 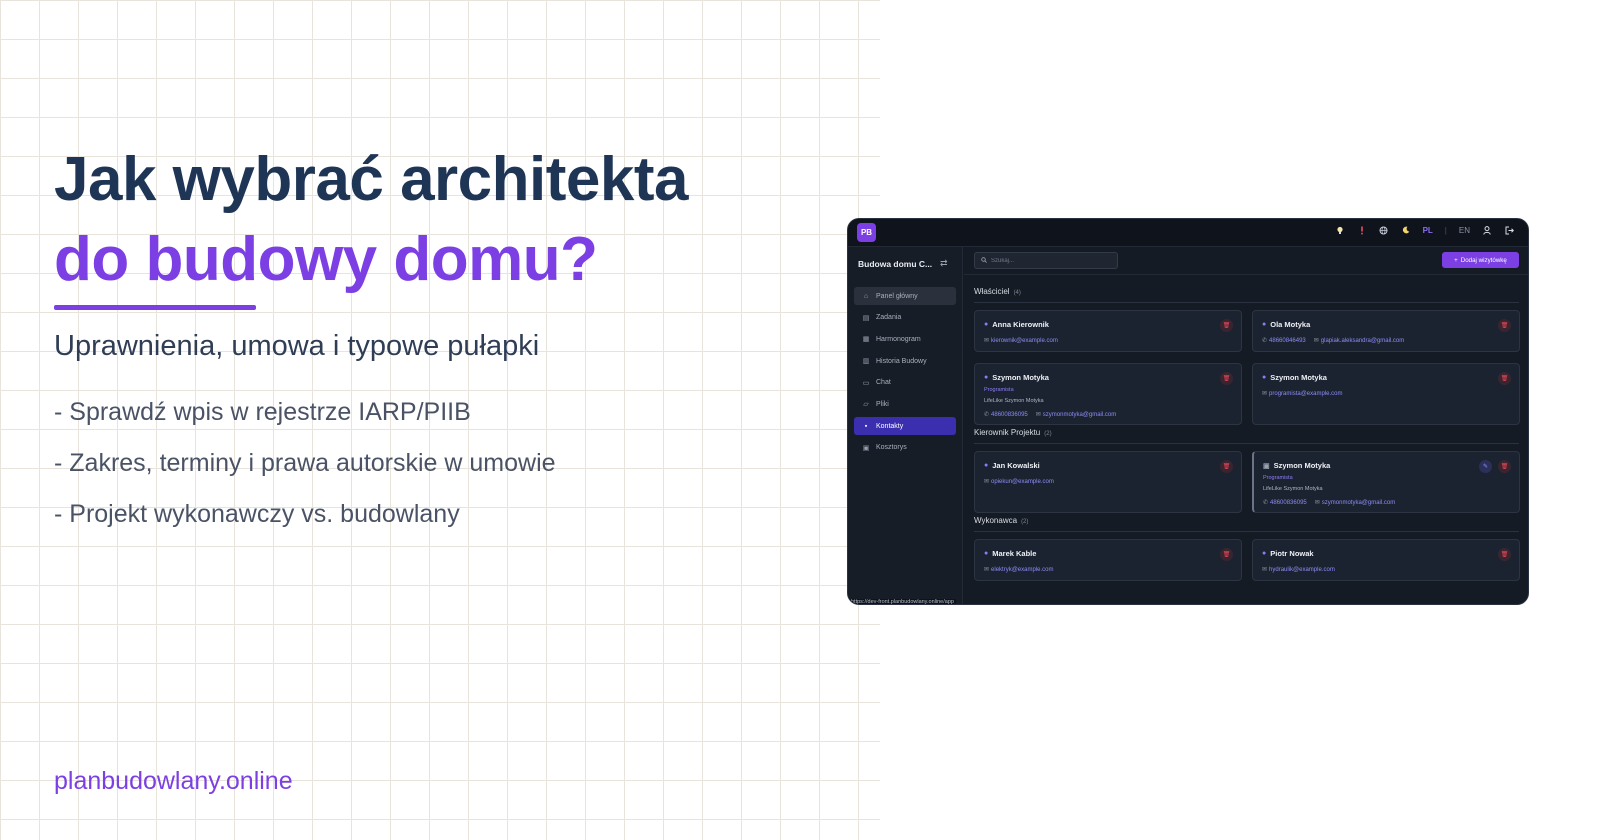 What do you see at coordinates (992, 291) in the screenshot?
I see `section-name: Właściciel` at bounding box center [992, 291].